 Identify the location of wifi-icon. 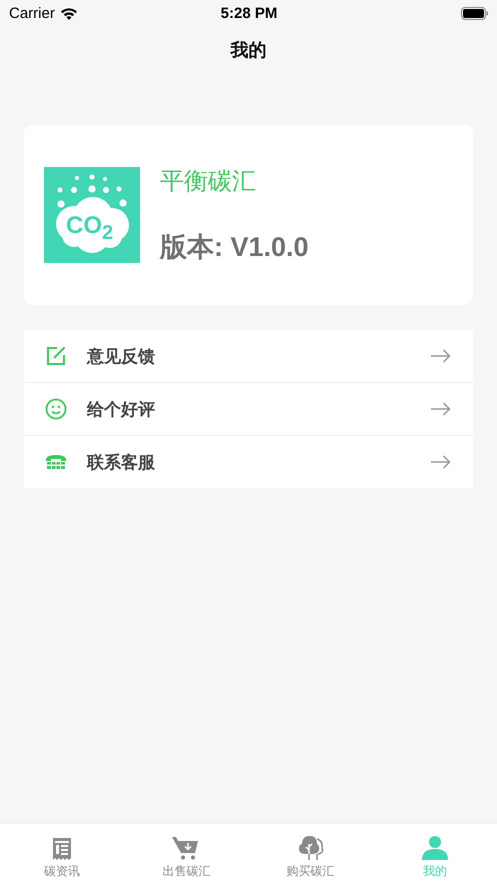
(69, 13).